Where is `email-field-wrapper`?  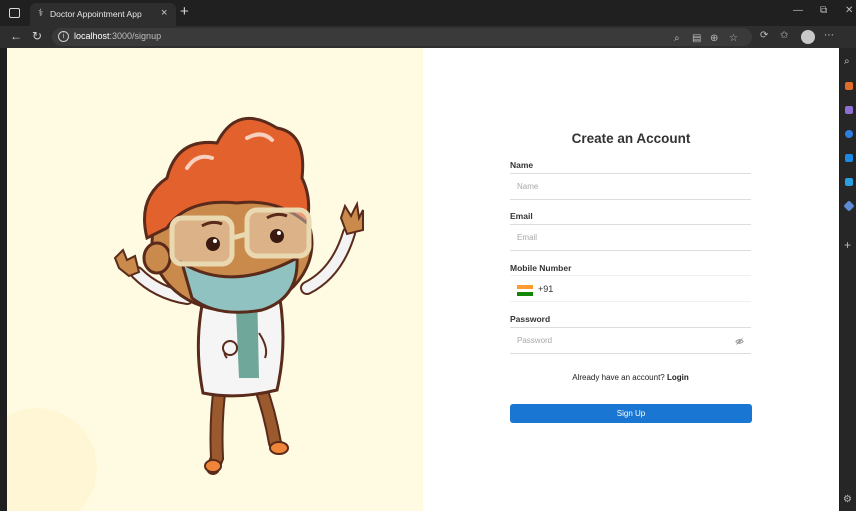
email-field-wrapper is located at coordinates (630, 237).